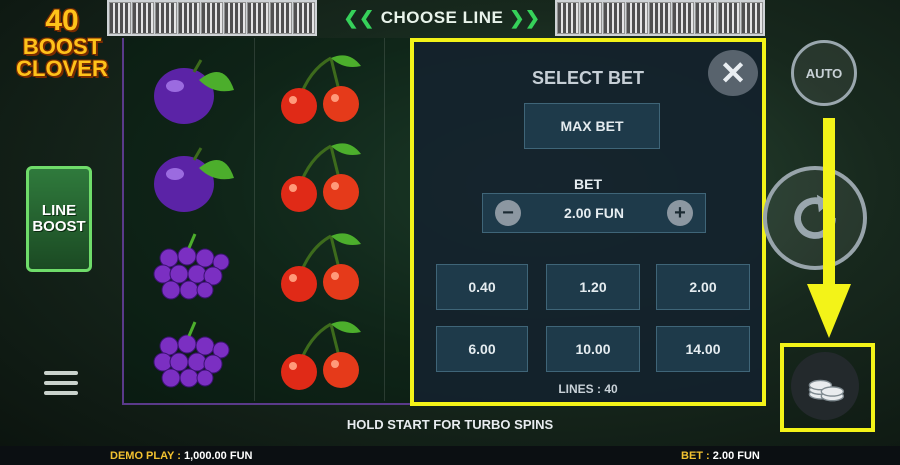 Image resolution: width=900 pixels, height=465 pixels. What do you see at coordinates (212, 18) in the screenshot?
I see `line-indicator-left` at bounding box center [212, 18].